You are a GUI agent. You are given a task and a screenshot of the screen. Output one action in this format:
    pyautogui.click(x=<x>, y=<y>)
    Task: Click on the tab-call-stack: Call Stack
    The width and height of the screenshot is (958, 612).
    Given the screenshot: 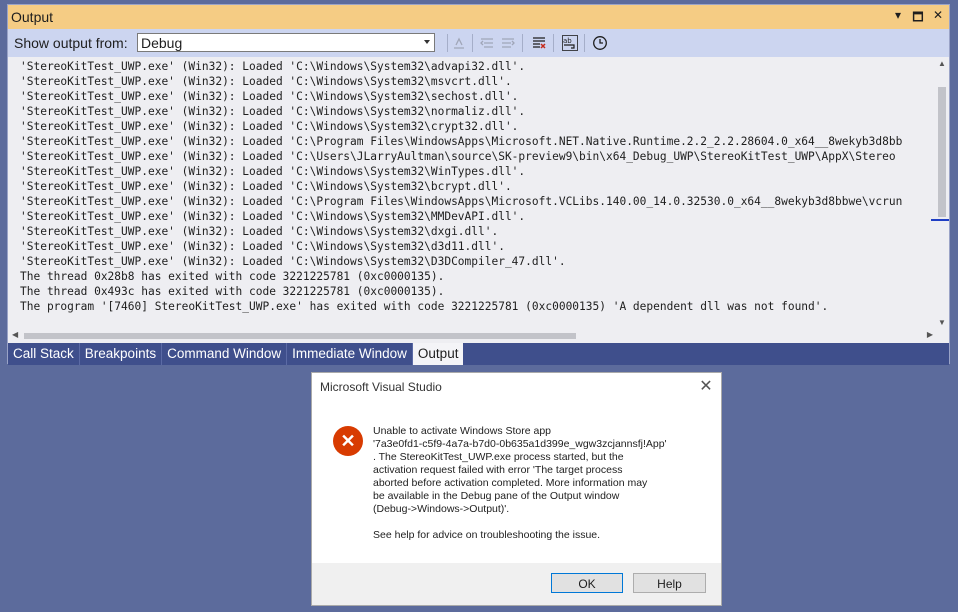 What is the action you would take?
    pyautogui.click(x=44, y=354)
    